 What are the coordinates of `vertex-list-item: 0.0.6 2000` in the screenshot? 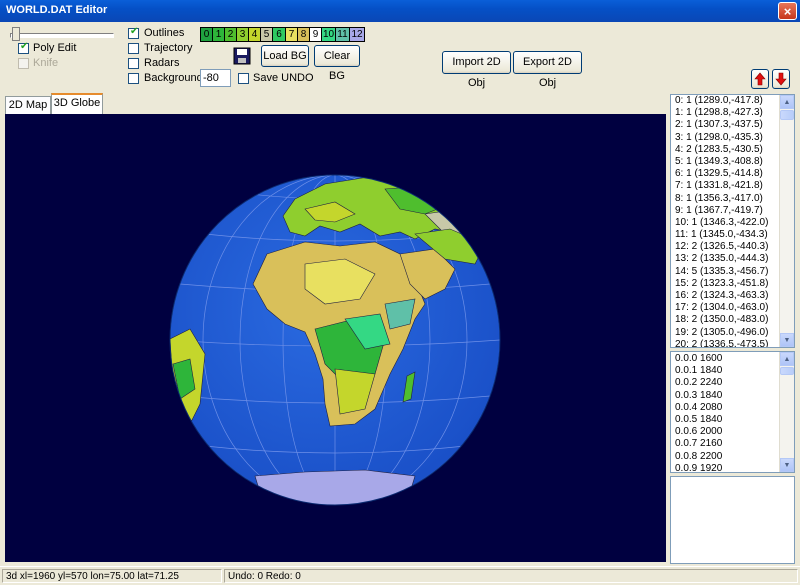 It's located at (732, 432).